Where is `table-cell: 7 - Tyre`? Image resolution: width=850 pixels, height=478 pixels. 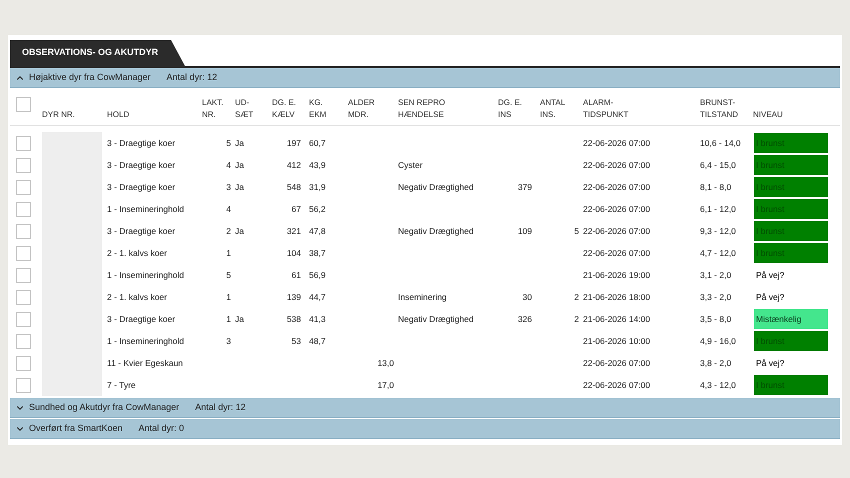 table-cell: 7 - Tyre is located at coordinates (121, 385).